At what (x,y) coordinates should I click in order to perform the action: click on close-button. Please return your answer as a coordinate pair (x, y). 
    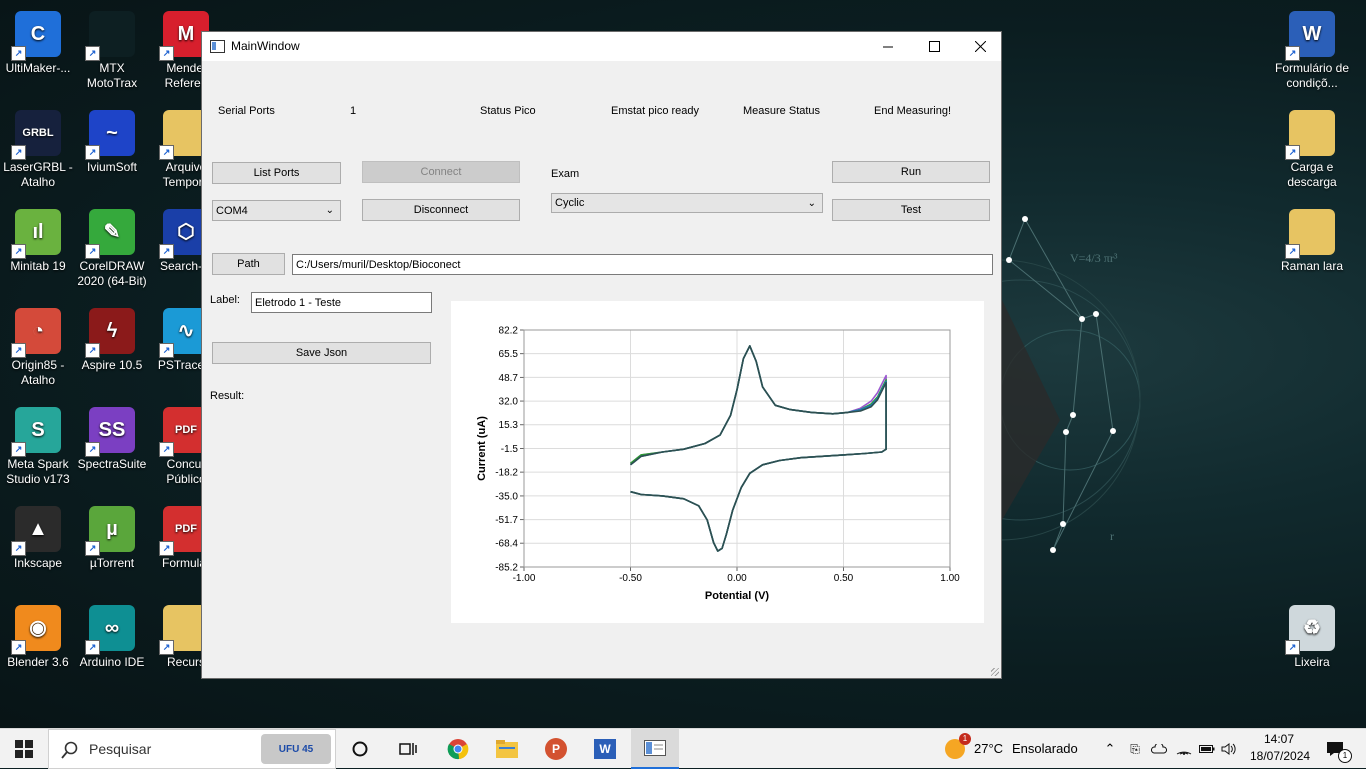
    Looking at the image, I should click on (980, 46).